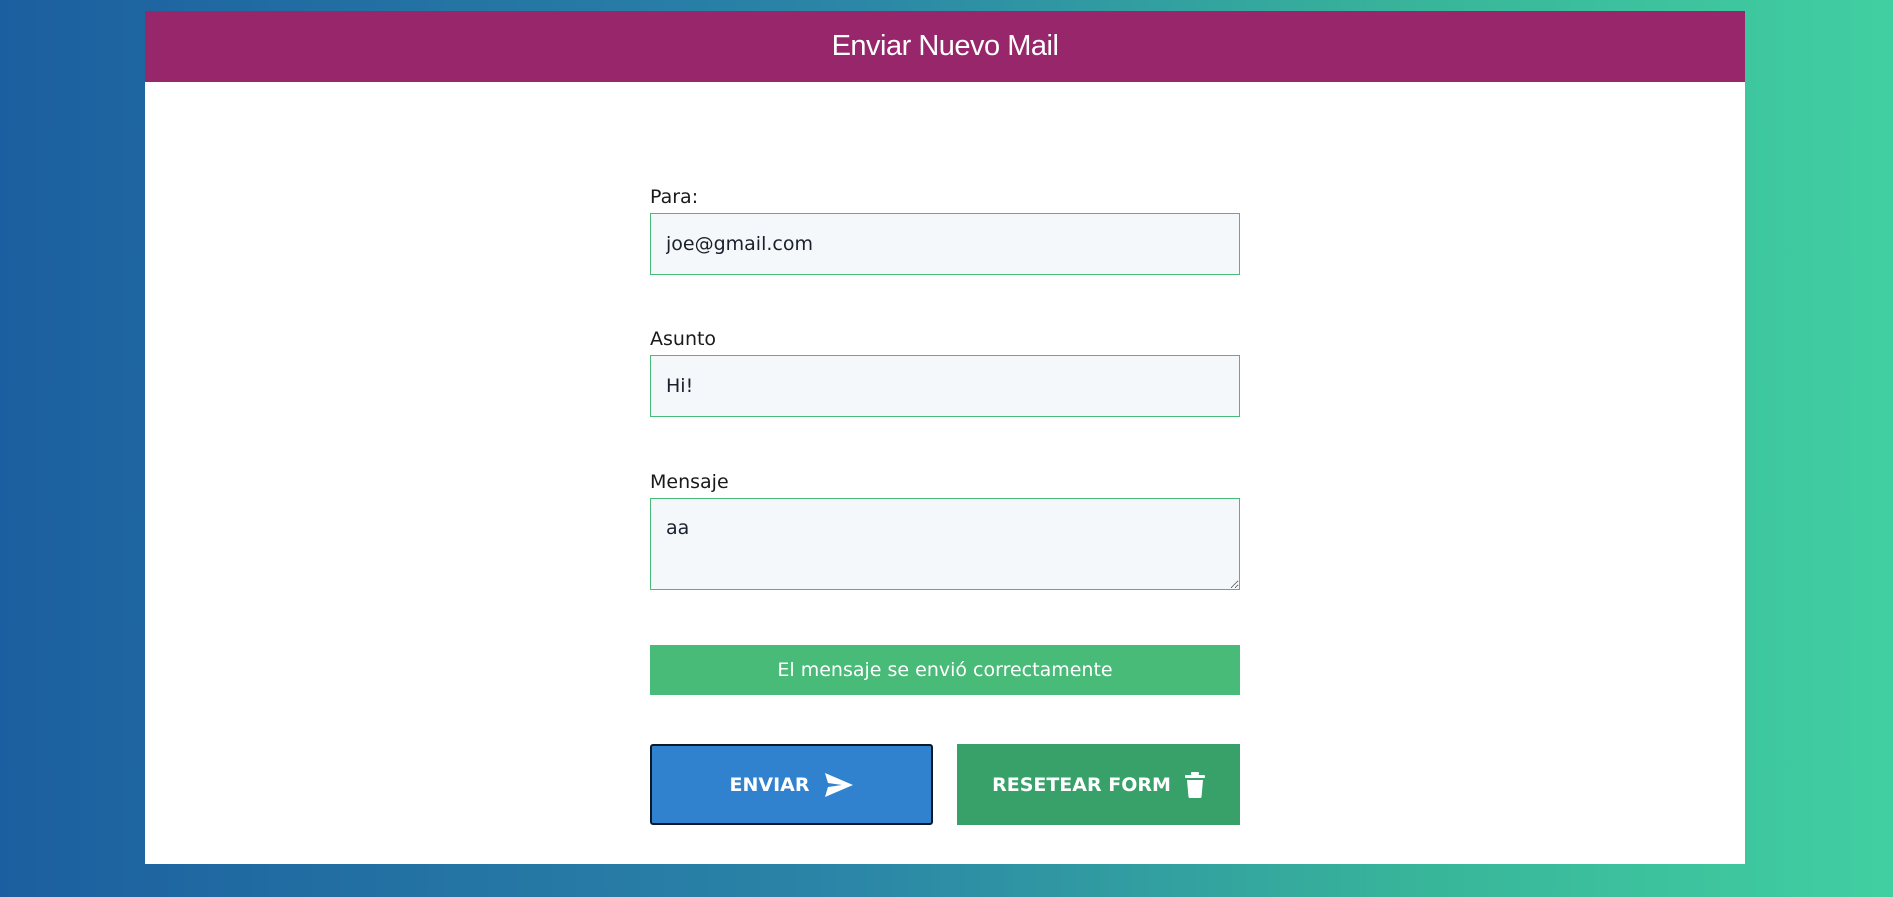 The height and width of the screenshot is (897, 1893). Describe the element at coordinates (945, 244) in the screenshot. I see `to-input` at that location.